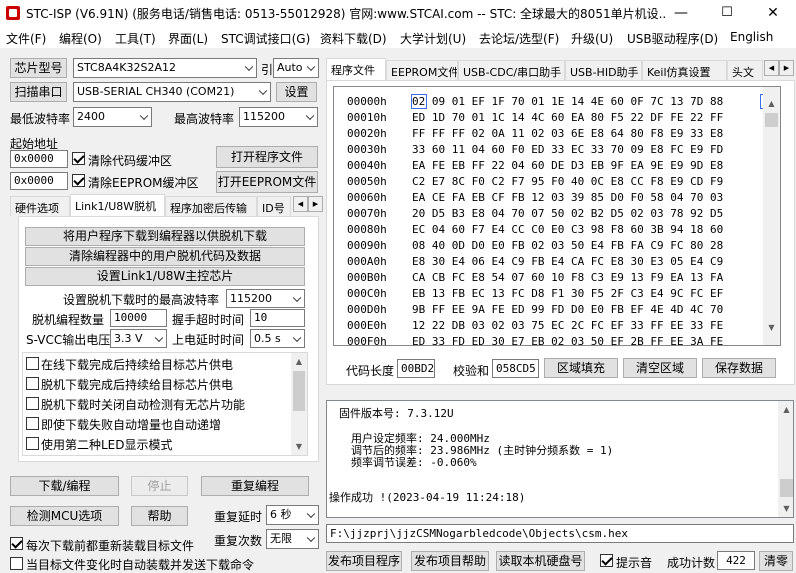 The height and width of the screenshot is (573, 796). Describe the element at coordinates (64, 486) in the screenshot. I see `download-program-button: 下载/编程` at that location.